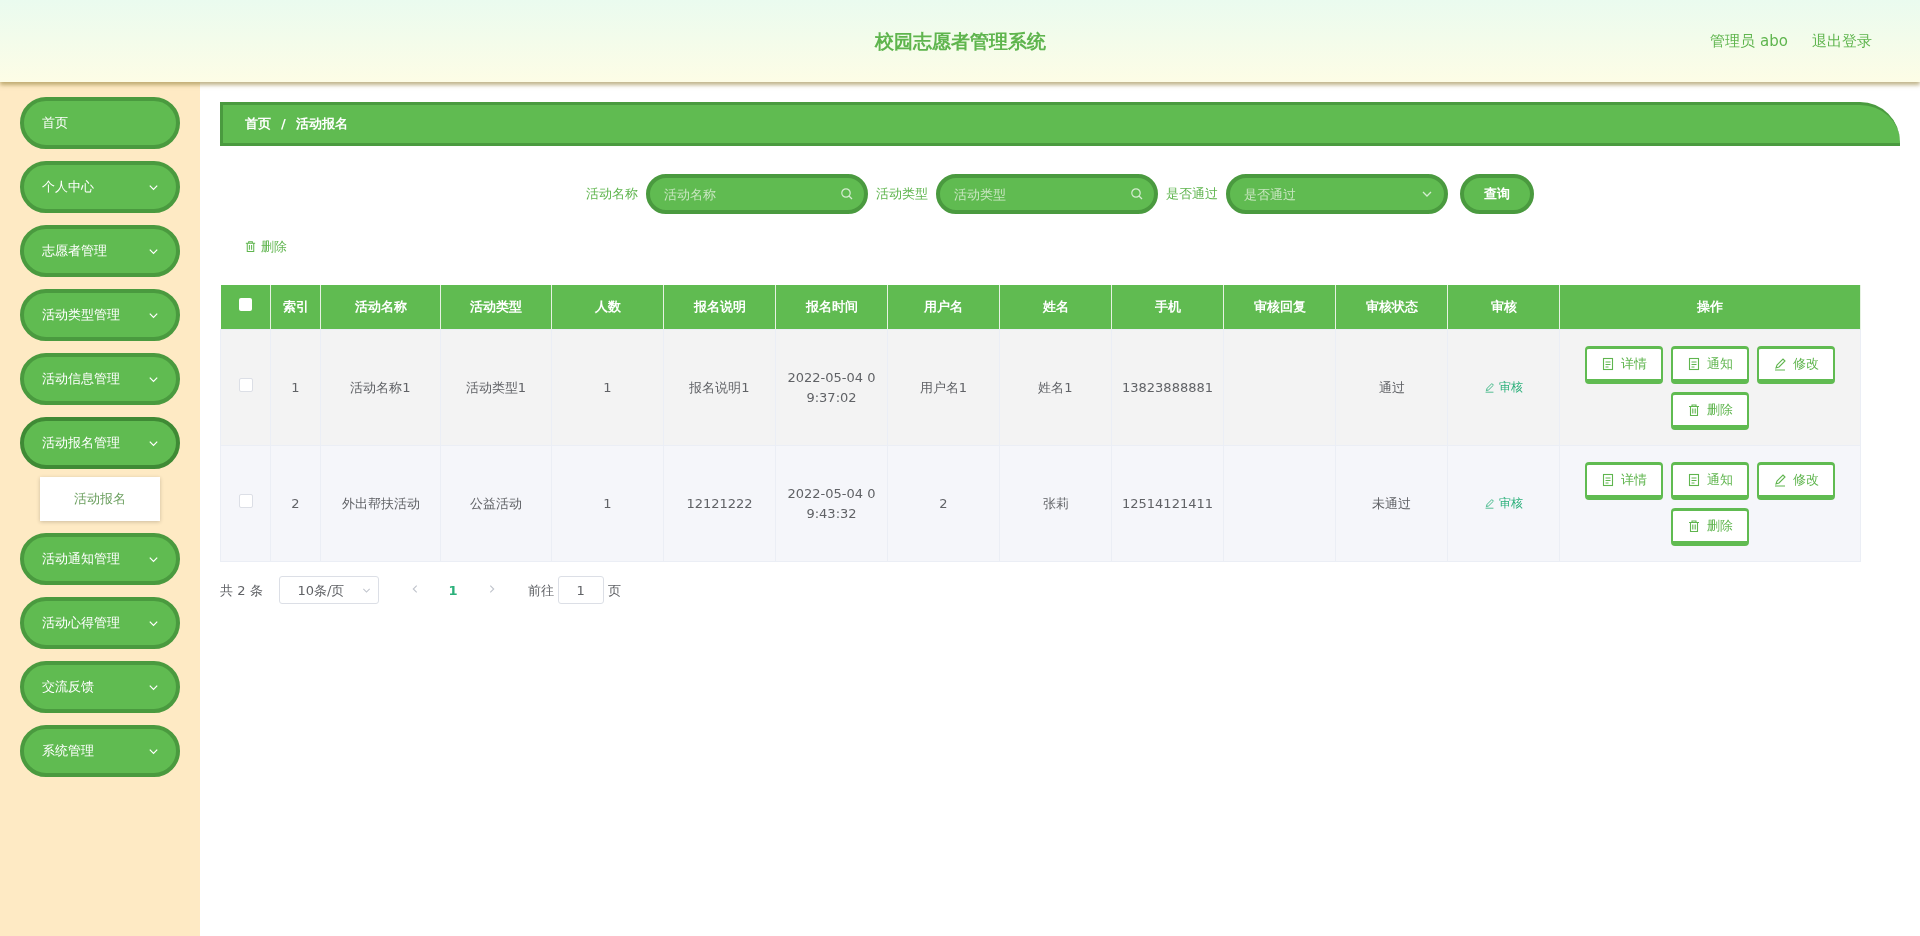 The height and width of the screenshot is (936, 1920). I want to click on table-cell: 张莉, so click(1055, 503).